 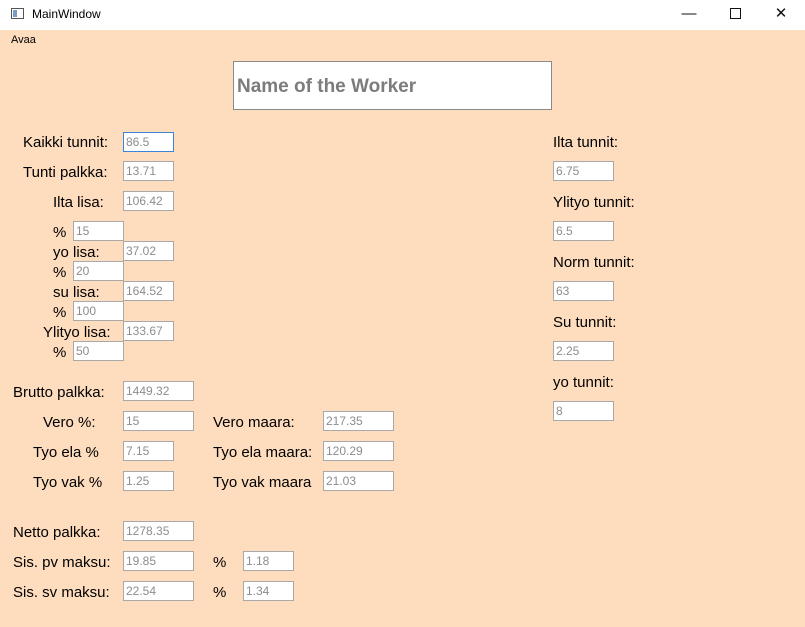 I want to click on su-lisa-pct-input: 100, so click(x=98, y=311).